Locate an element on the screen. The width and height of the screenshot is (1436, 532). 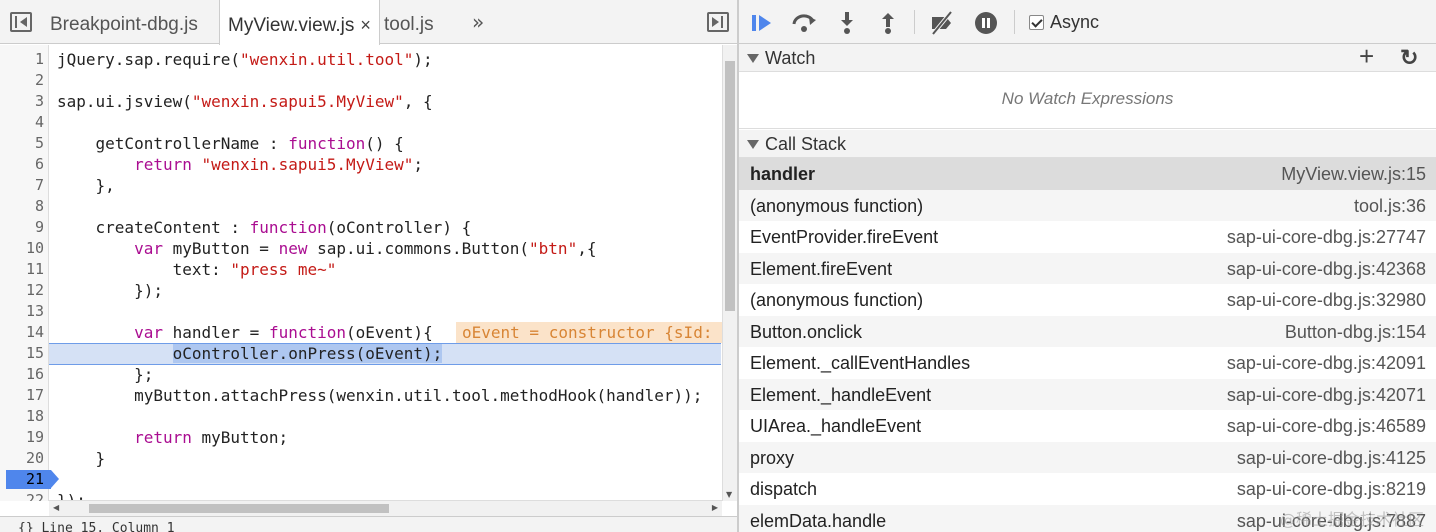
line-number: 6 is located at coordinates (22, 164).